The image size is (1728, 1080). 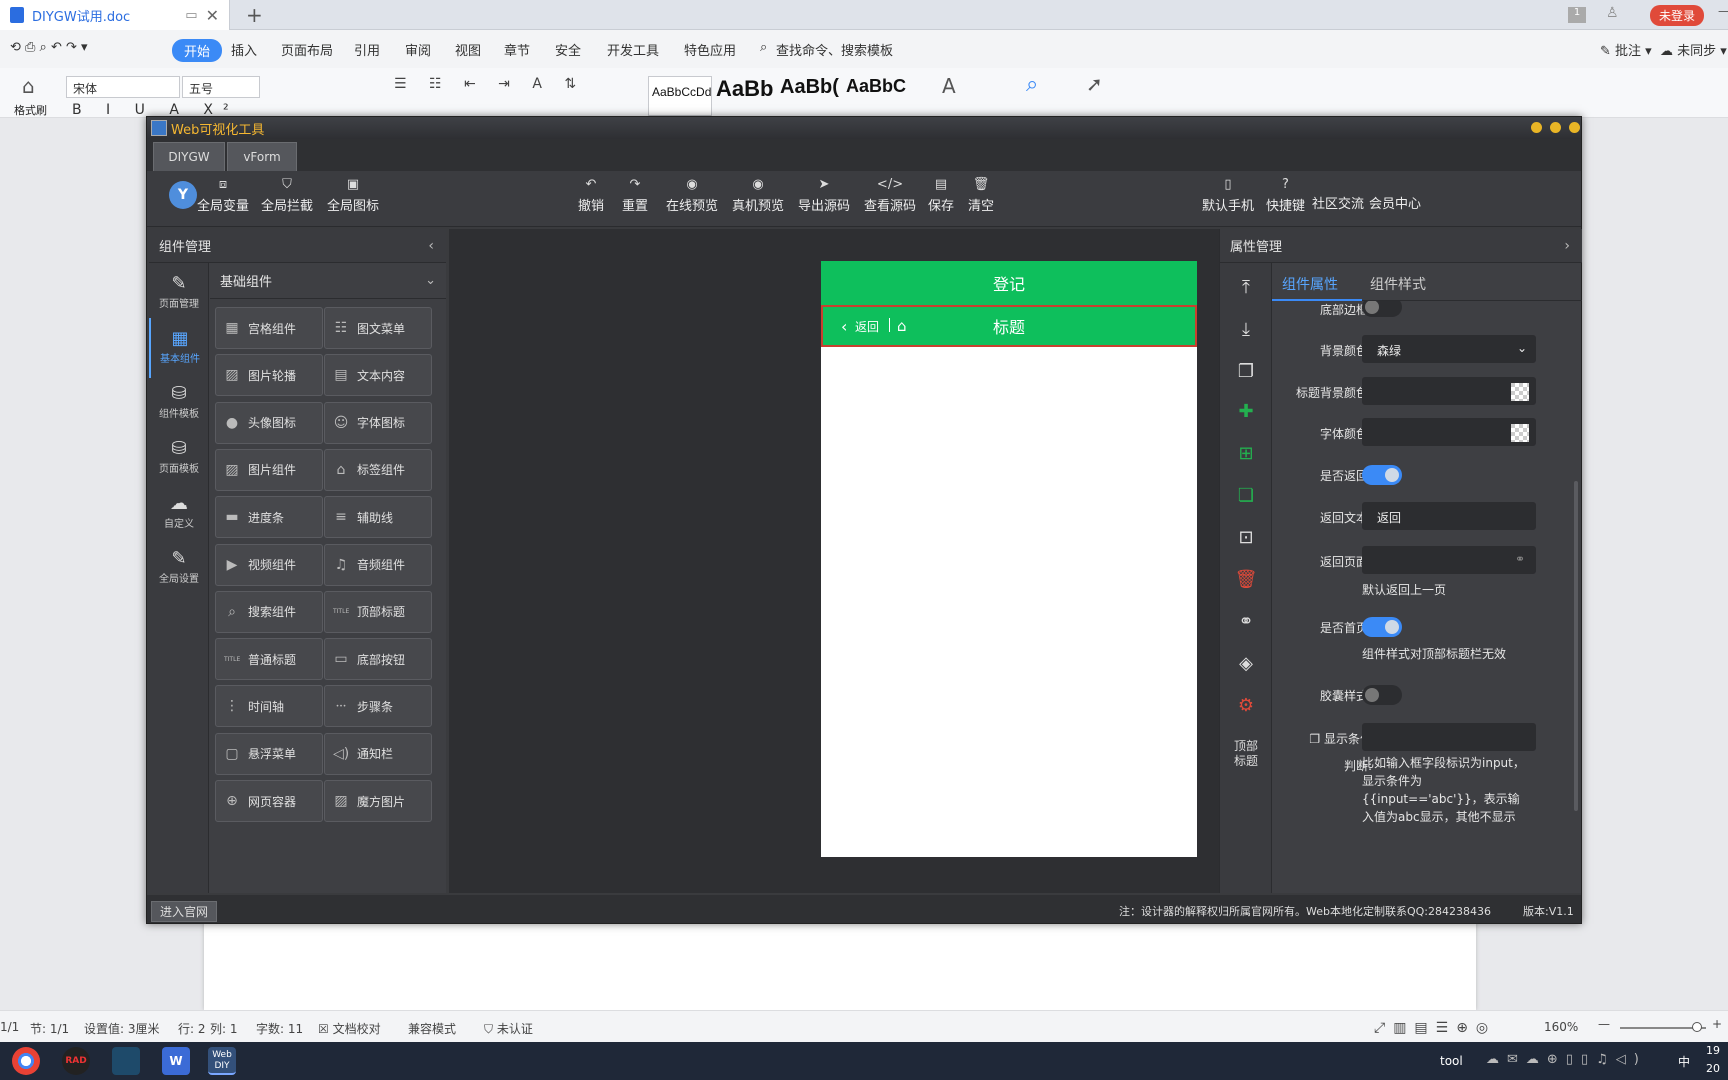 I want to click on component-item: ☺ 字体图标, so click(x=378, y=422).